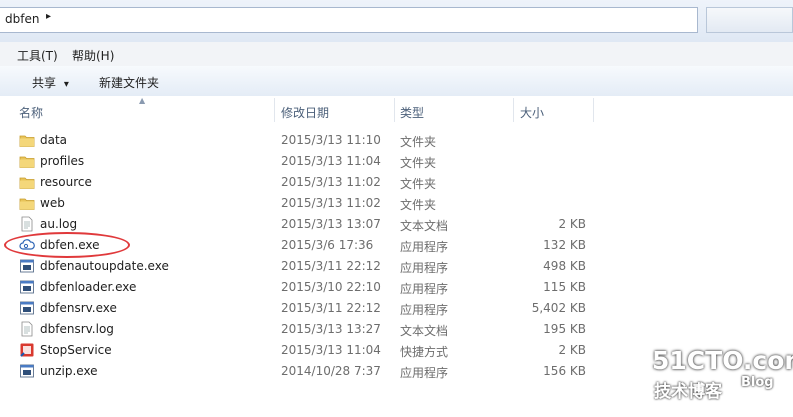  I want to click on chevron-down-icon: ▾, so click(66, 84).